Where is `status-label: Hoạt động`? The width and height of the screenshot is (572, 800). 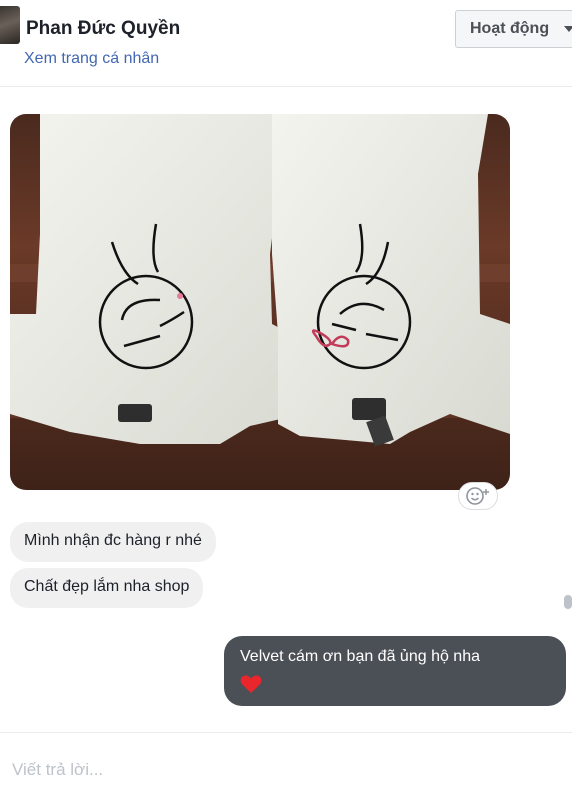
status-label: Hoạt động is located at coordinates (510, 28).